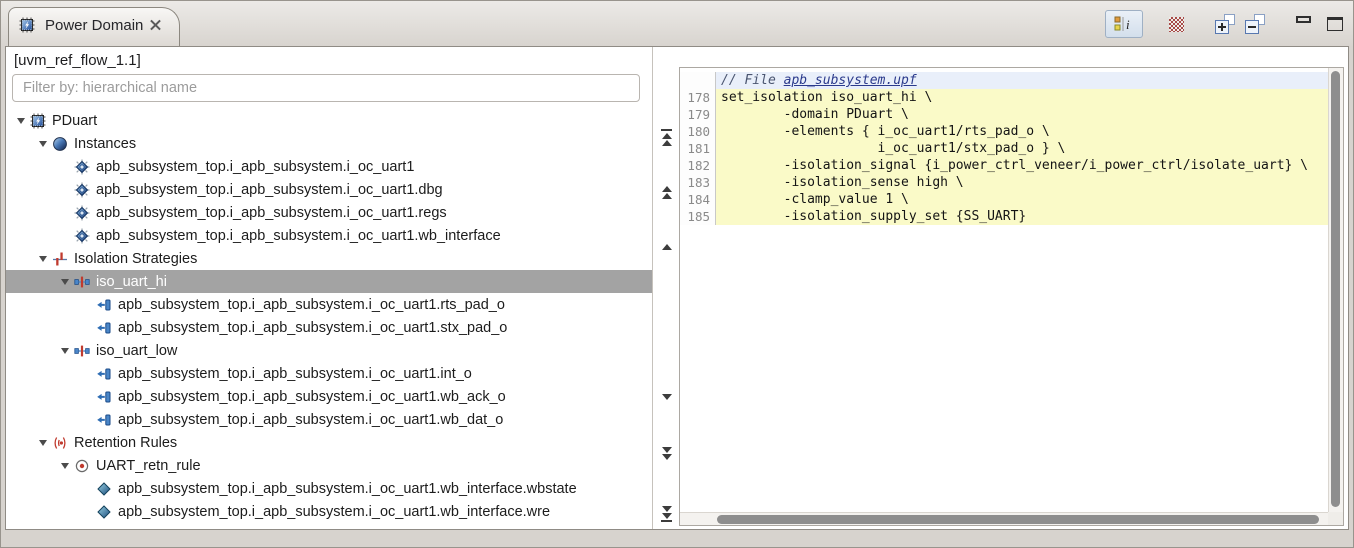 This screenshot has width=1354, height=548. Describe the element at coordinates (329, 120) in the screenshot. I see `tree-row: PDuart` at that location.